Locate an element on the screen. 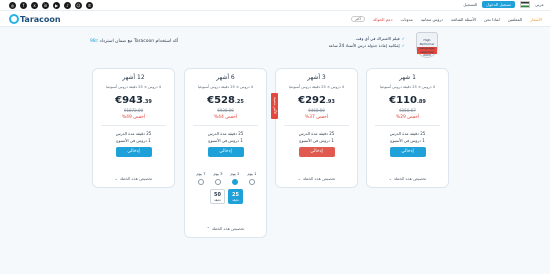 The image size is (550, 274). plan-discount: أخفض 44% is located at coordinates (225, 117).